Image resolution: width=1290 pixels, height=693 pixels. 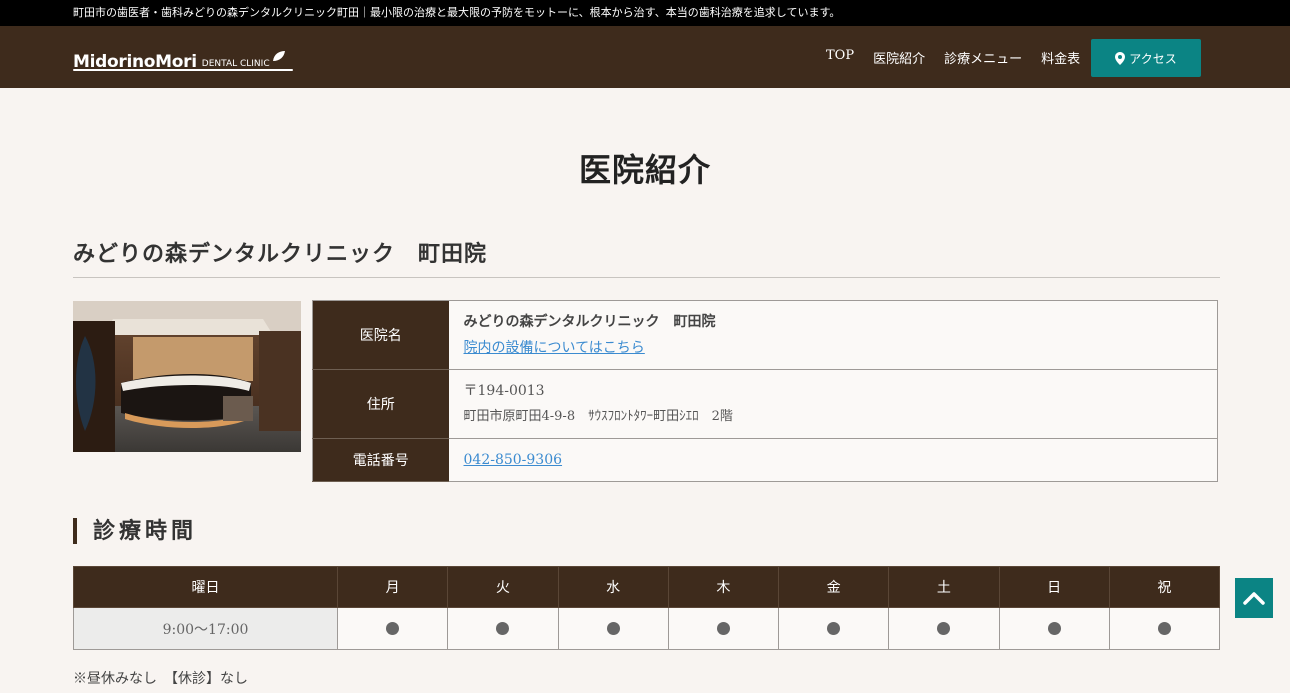 What do you see at coordinates (833, 335) in the screenshot?
I see `info-value-name: みどりの森デンタルクリニック 町田院 院内の設備についてはこちら` at bounding box center [833, 335].